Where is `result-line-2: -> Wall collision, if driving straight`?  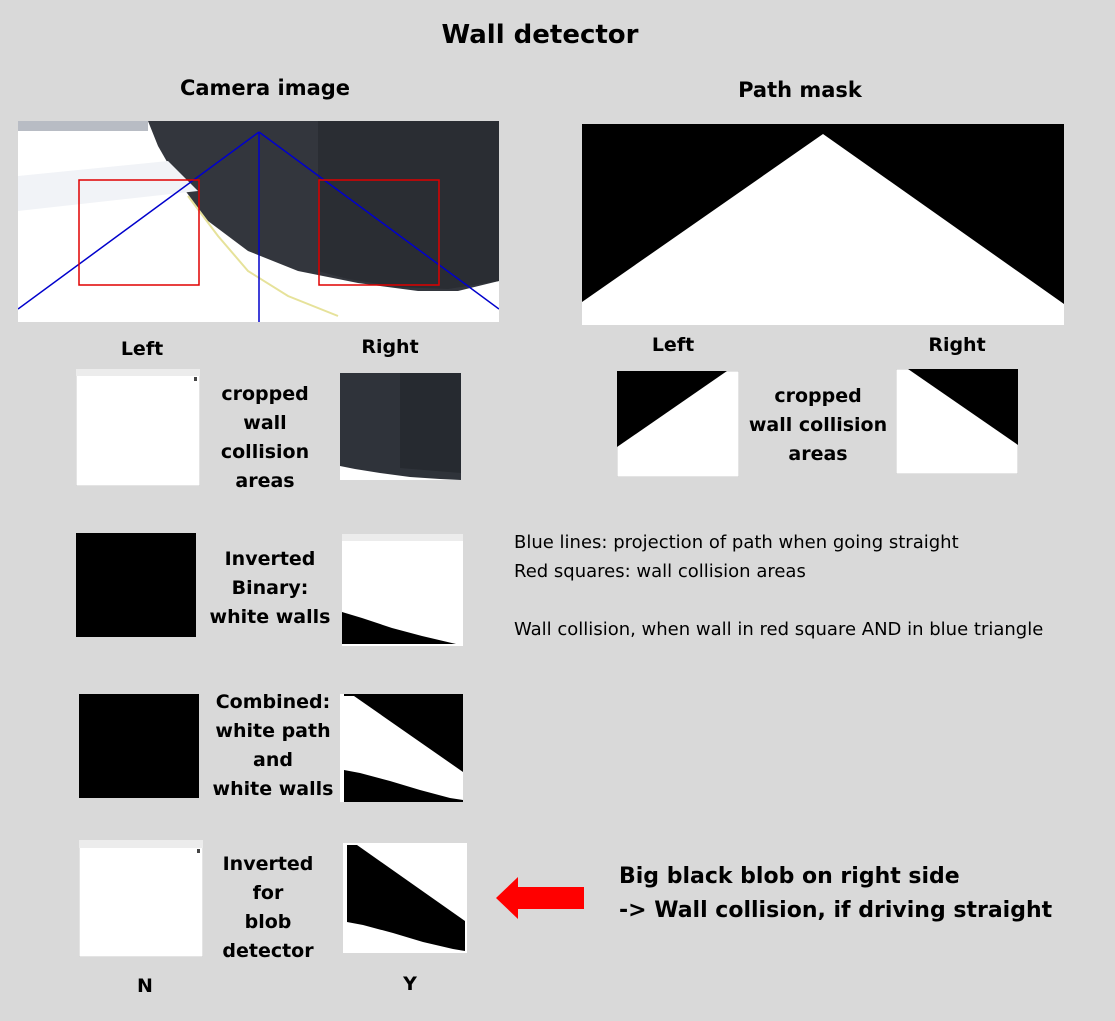
result-line-2: -> Wall collision, if driving straight is located at coordinates (836, 910).